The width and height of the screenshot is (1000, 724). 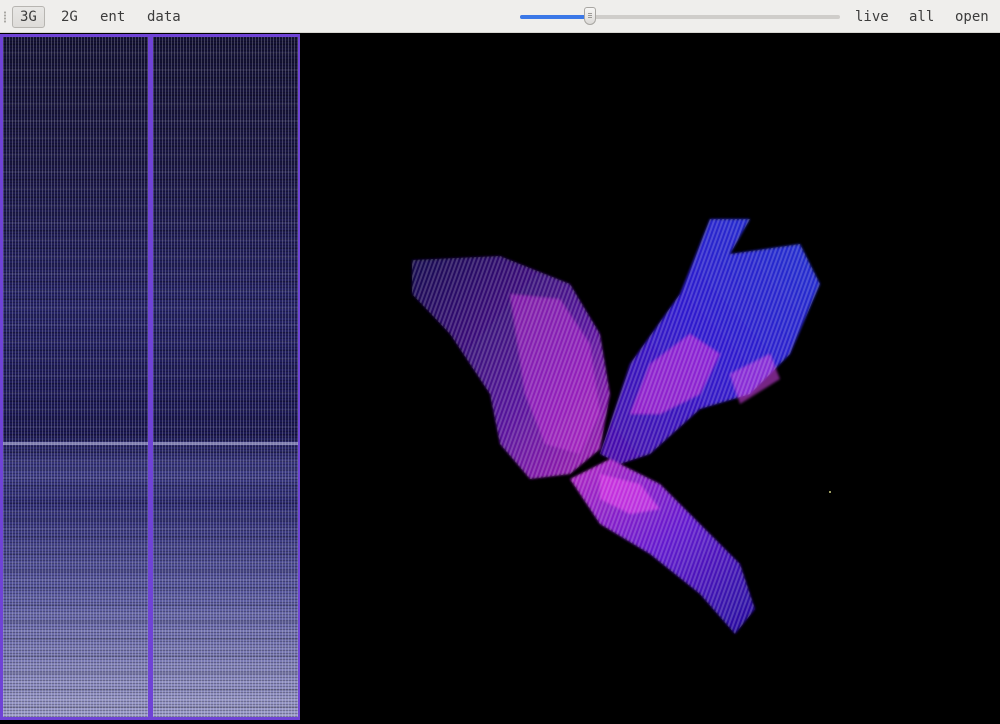 I want to click on live-button: live, so click(x=872, y=17).